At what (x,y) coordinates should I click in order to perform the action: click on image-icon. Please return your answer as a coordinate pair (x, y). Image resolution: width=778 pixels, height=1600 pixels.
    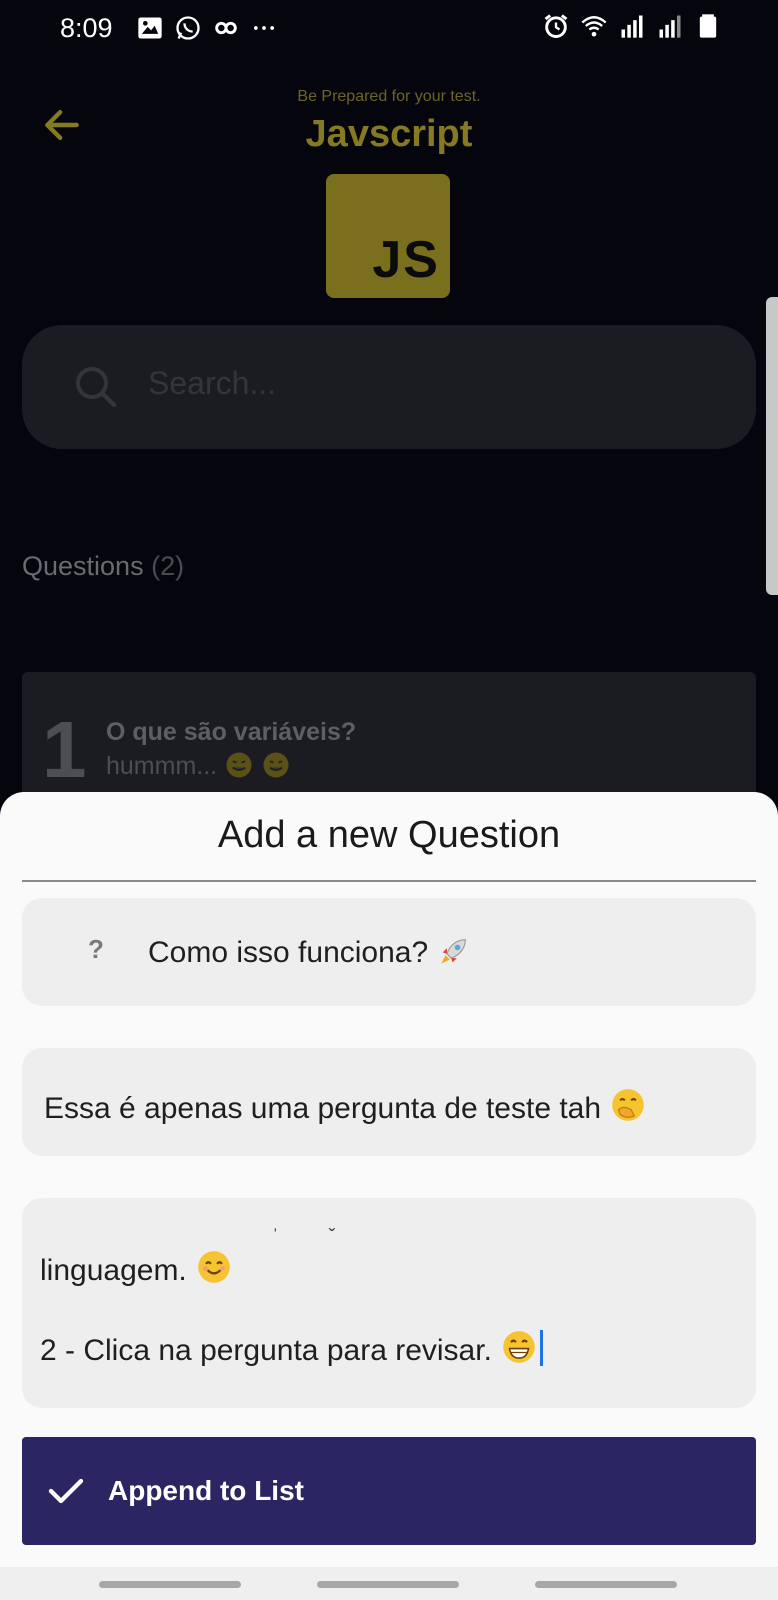
    Looking at the image, I should click on (150, 28).